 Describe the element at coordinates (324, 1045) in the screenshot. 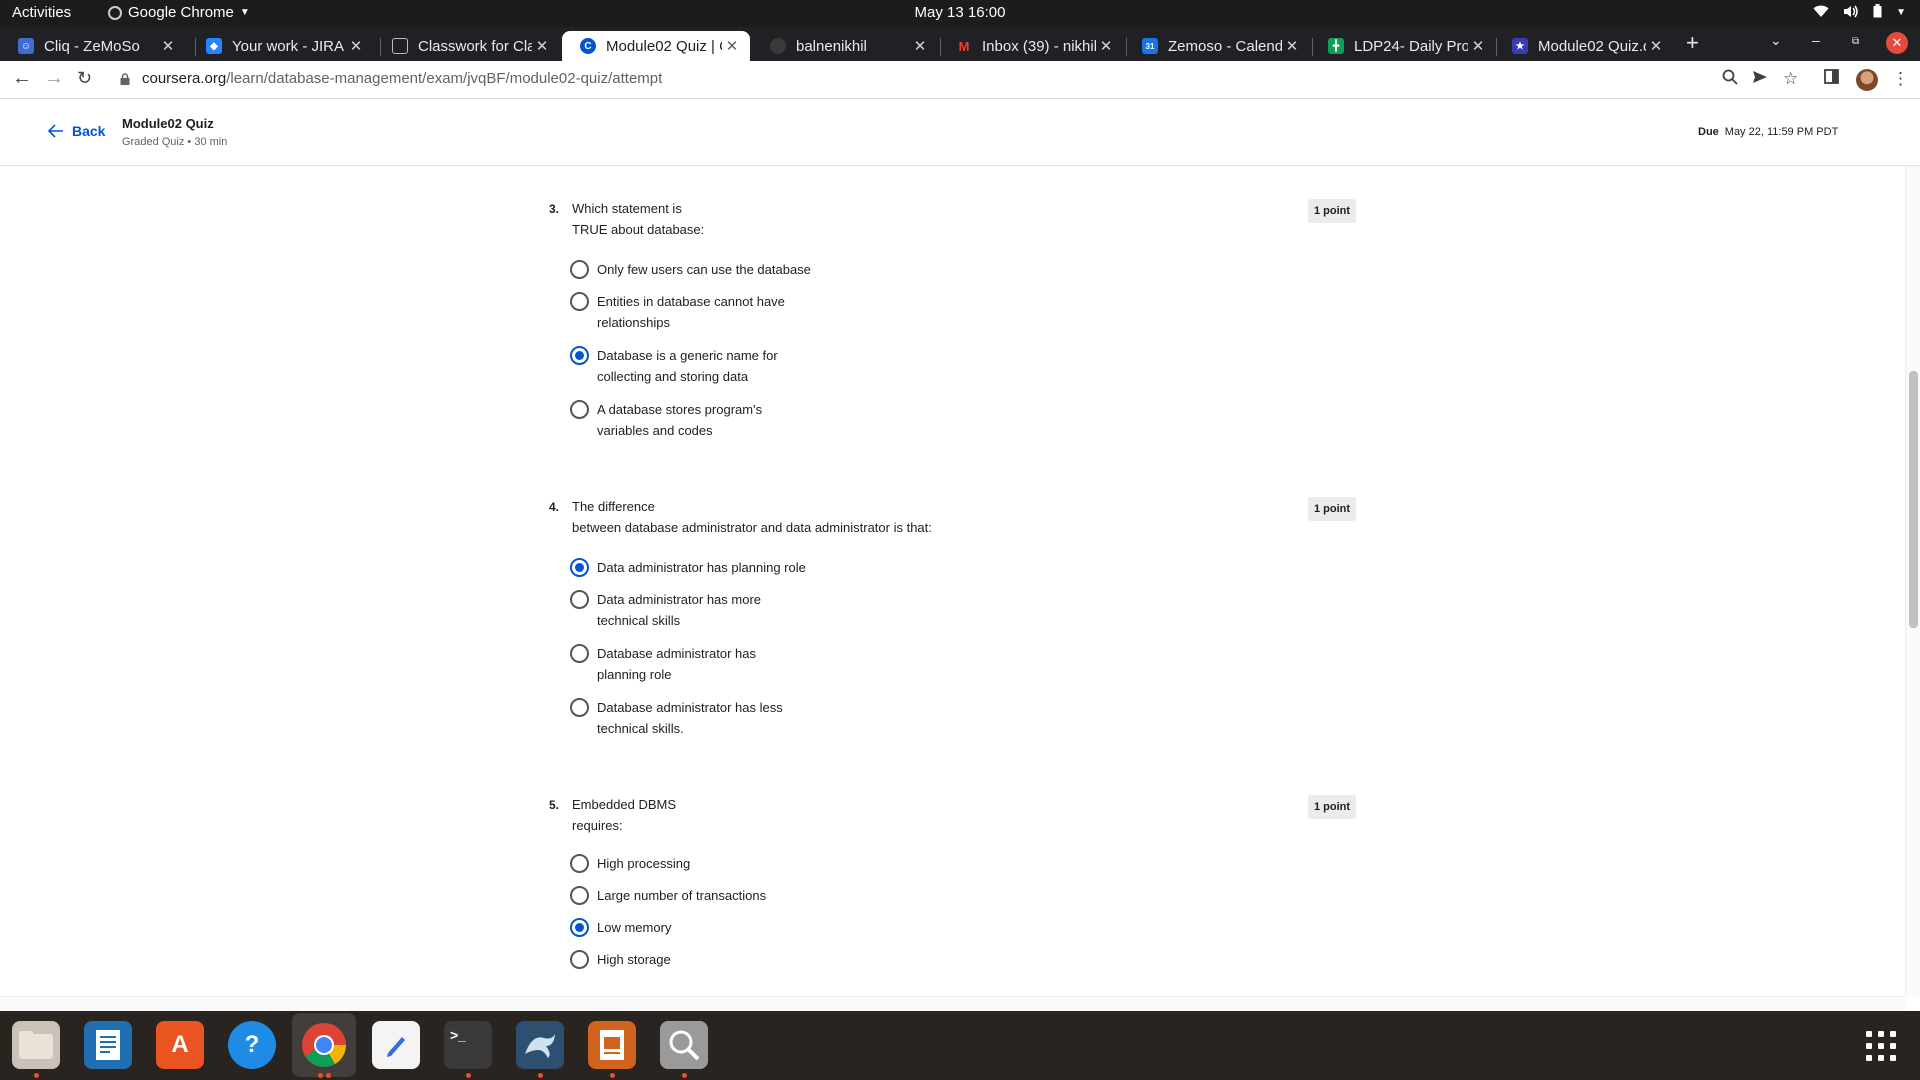

I see `chrome-icon` at that location.